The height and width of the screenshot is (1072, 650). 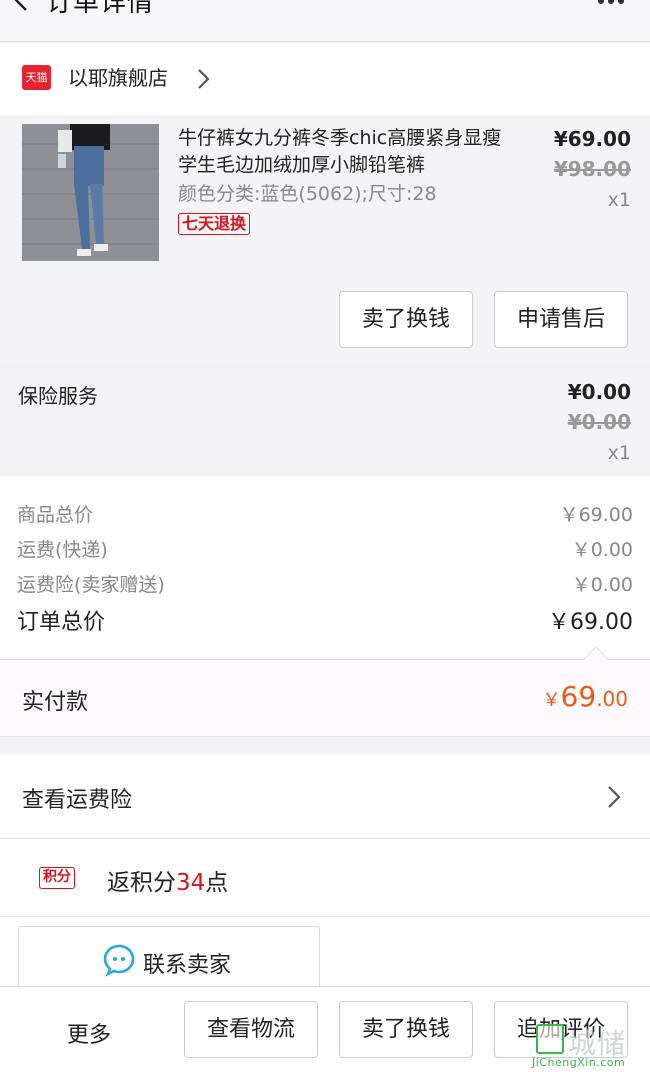 What do you see at coordinates (57, 878) in the screenshot?
I see `points-badge: 积分` at bounding box center [57, 878].